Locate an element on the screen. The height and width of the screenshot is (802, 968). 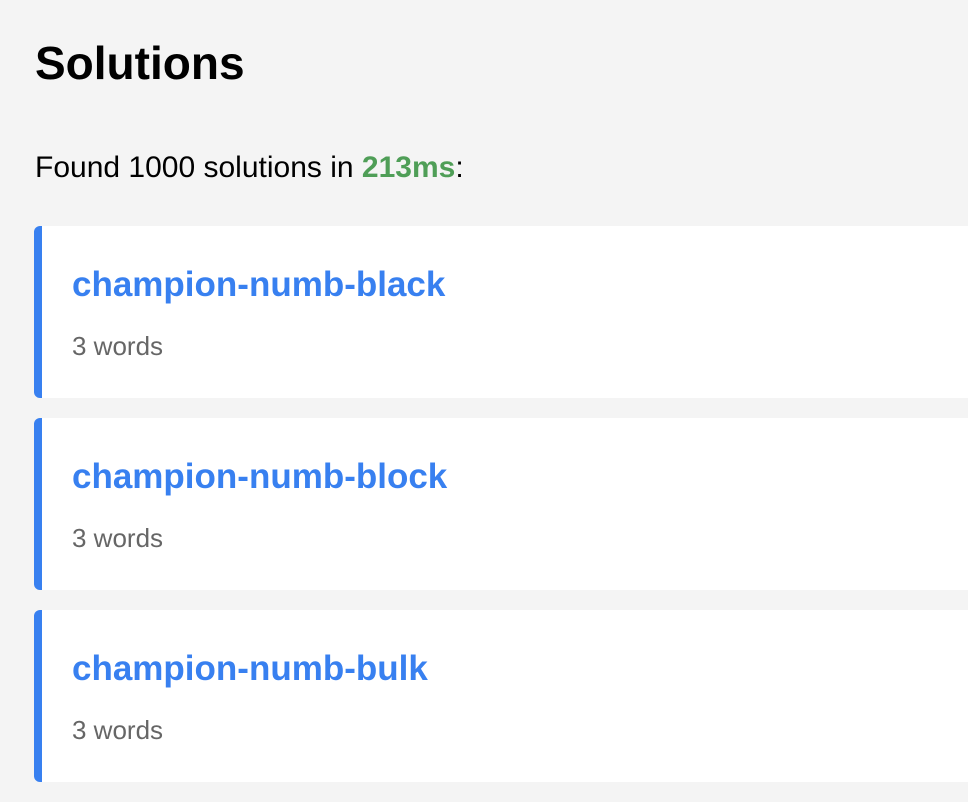
solution-title: champion-numb-black is located at coordinates (258, 285).